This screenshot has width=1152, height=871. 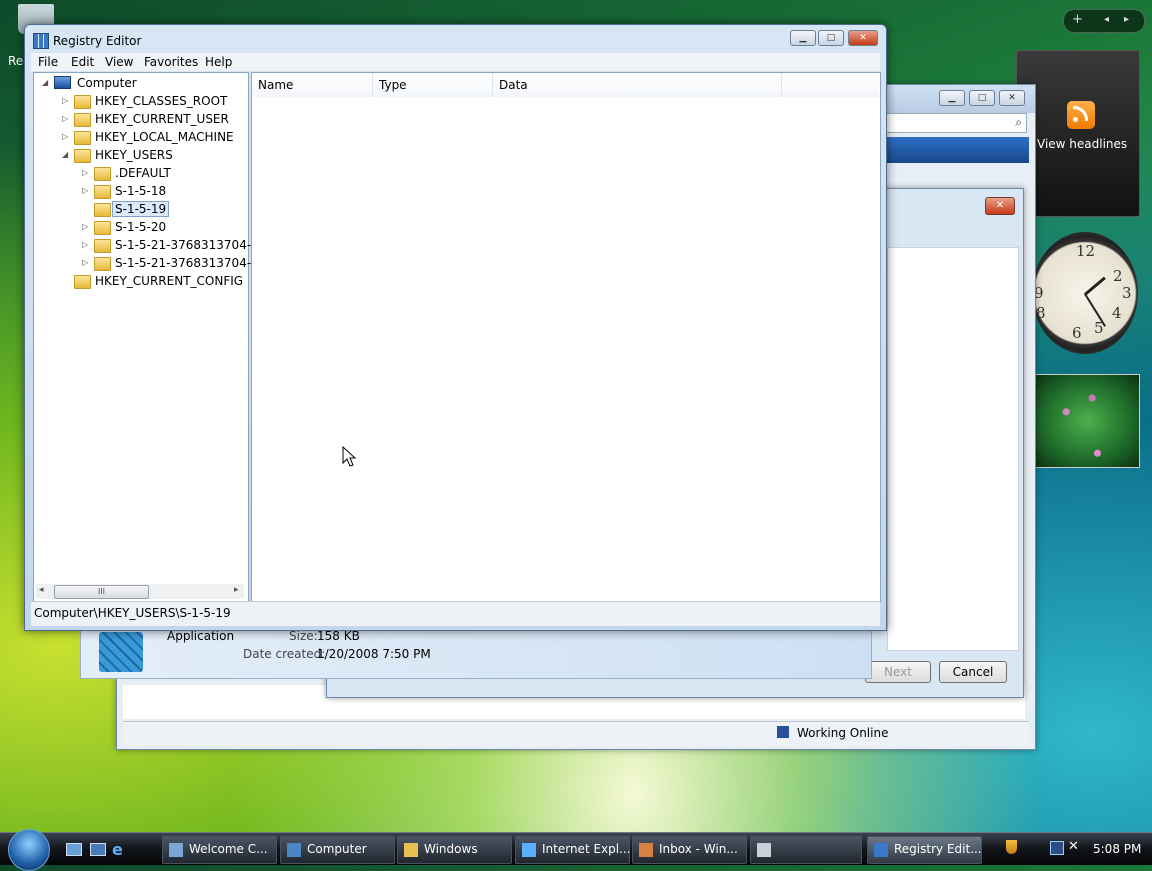 What do you see at coordinates (338, 636) in the screenshot?
I see `size-value: 158 KB` at bounding box center [338, 636].